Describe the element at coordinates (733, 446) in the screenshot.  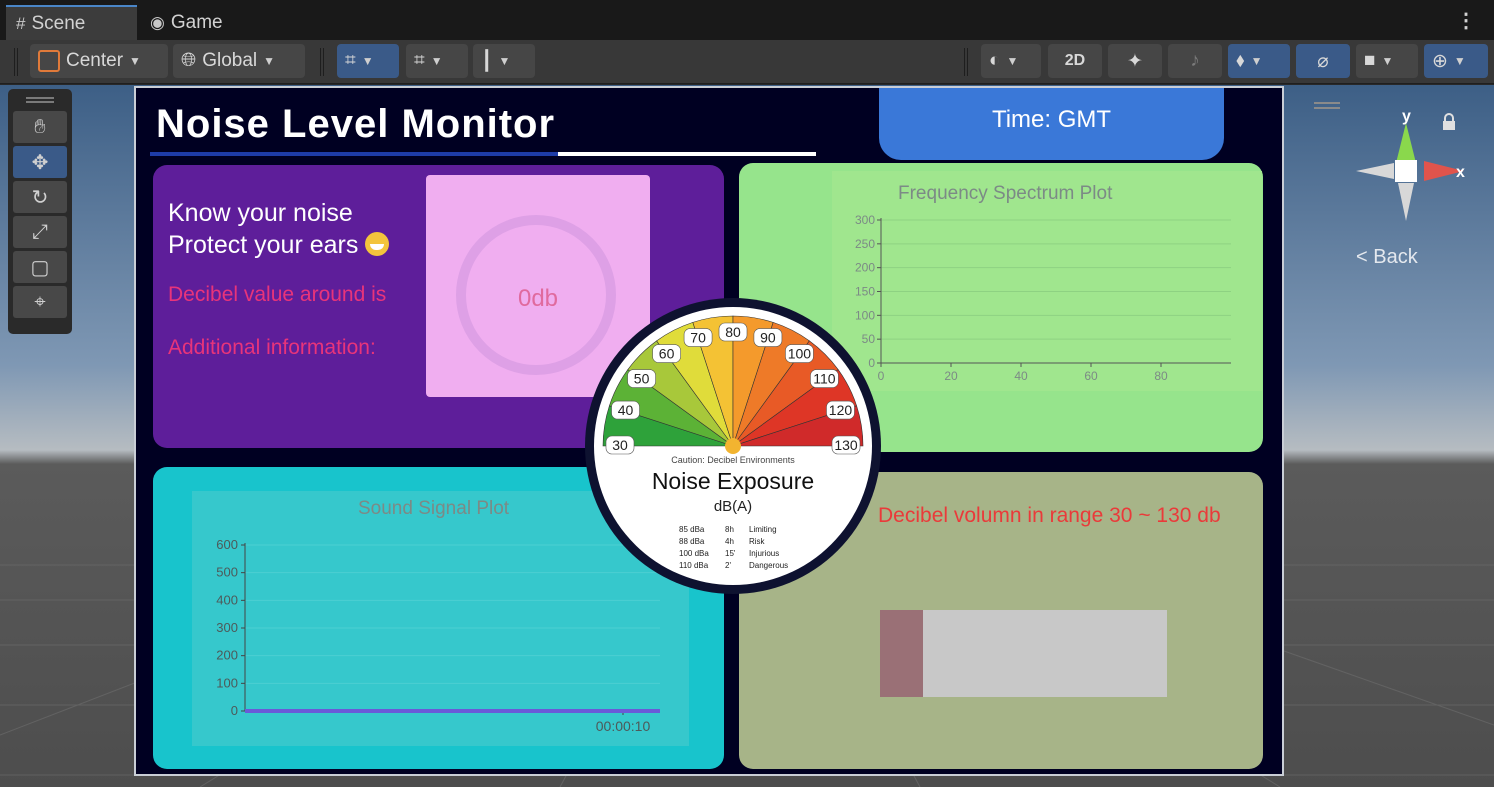
I see `gauge-hub` at that location.